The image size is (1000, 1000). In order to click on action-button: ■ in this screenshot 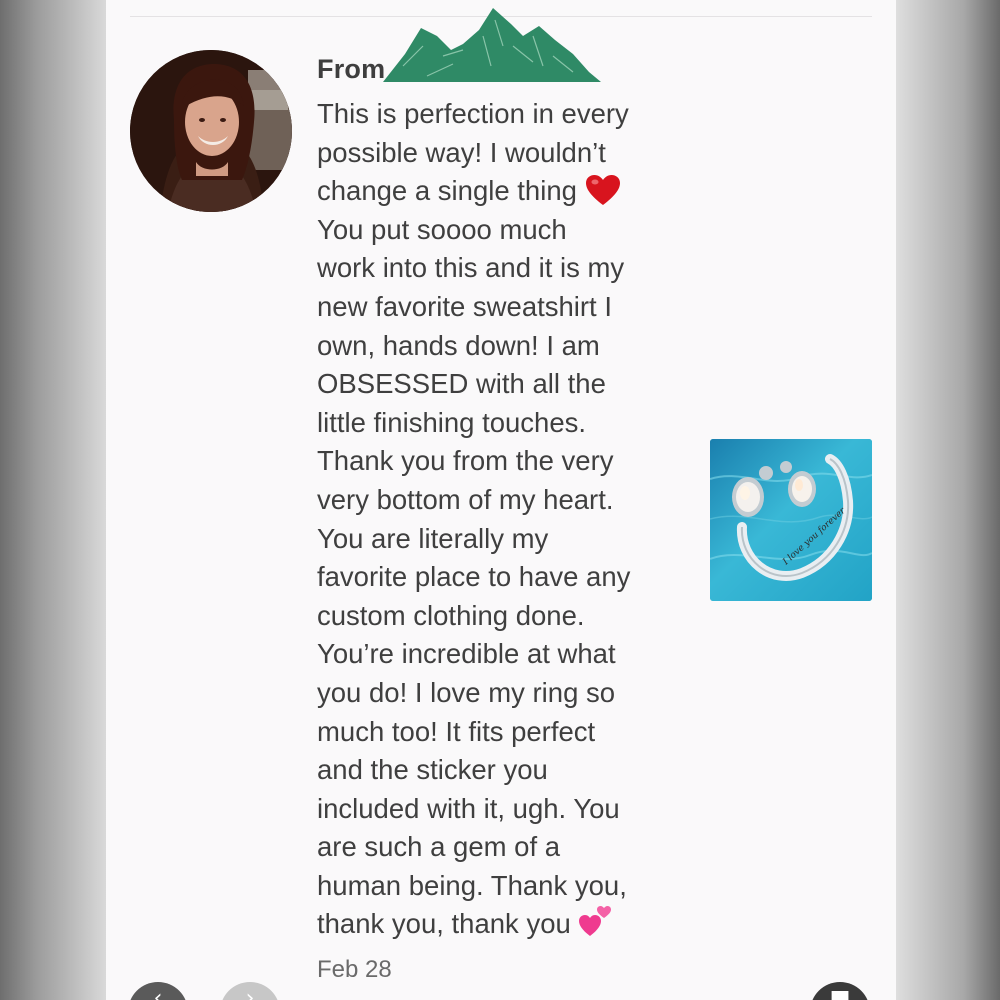, I will do `click(840, 991)`.